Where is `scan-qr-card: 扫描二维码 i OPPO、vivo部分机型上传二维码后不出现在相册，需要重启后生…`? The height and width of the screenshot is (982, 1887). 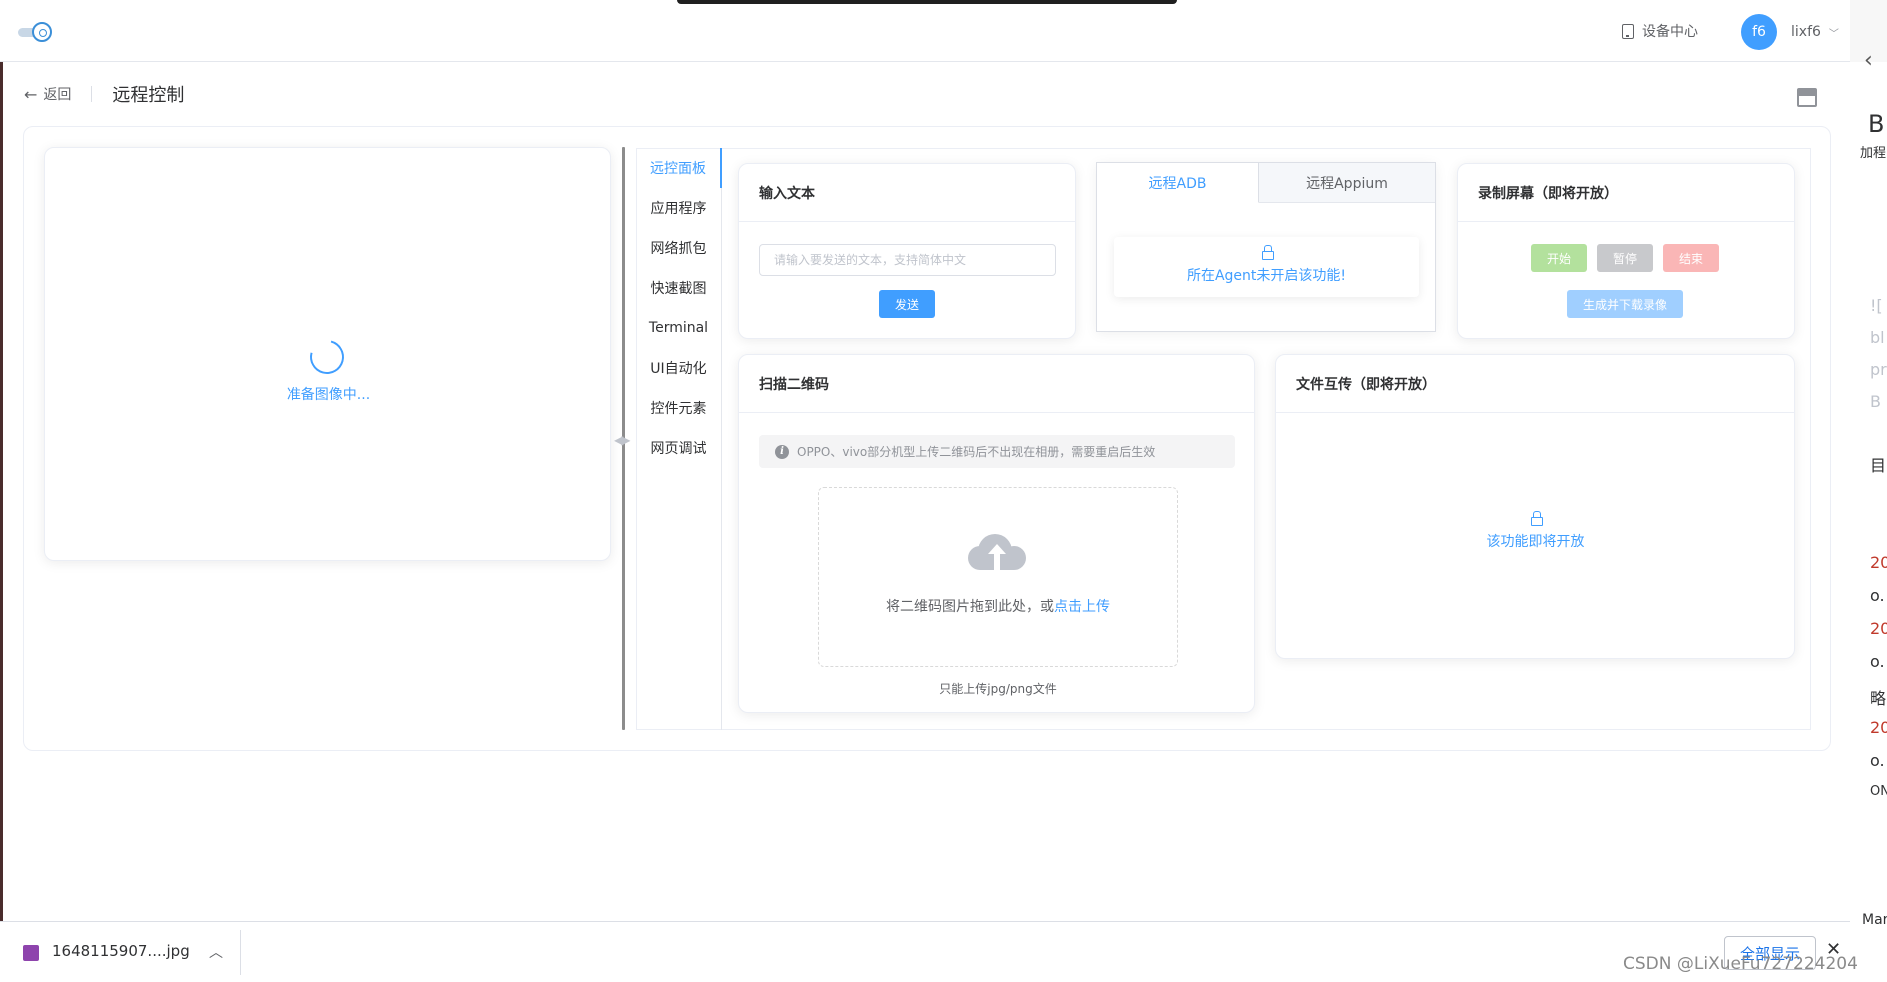 scan-qr-card: 扫描二维码 i OPPO、vivo部分机型上传二维码后不出现在相册，需要重启后生… is located at coordinates (996, 533).